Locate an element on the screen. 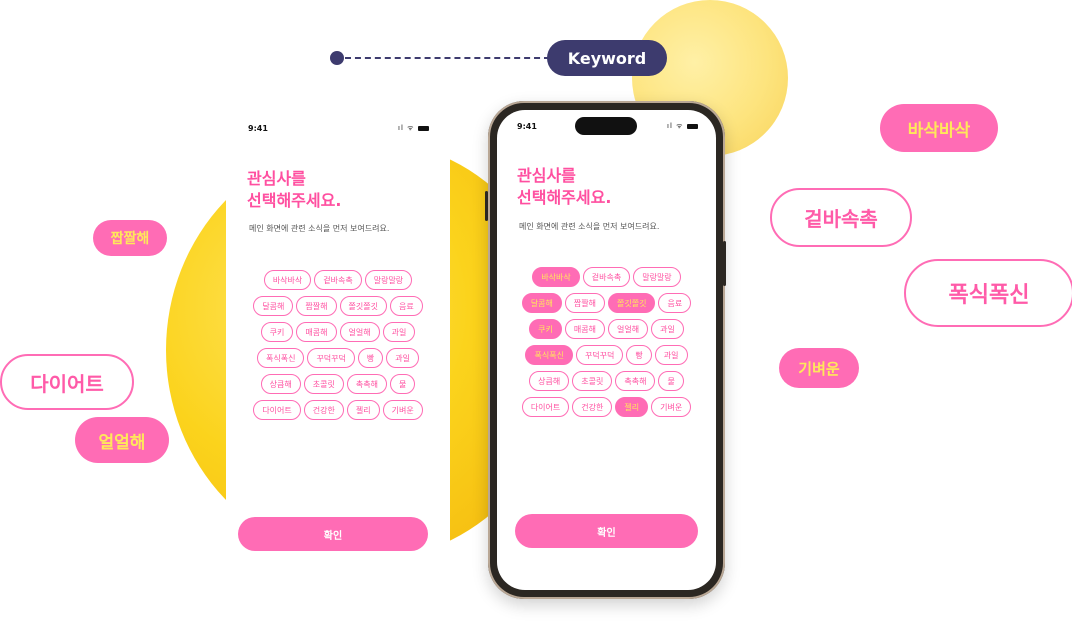  floating-tag: 다이어트 is located at coordinates (67, 382).